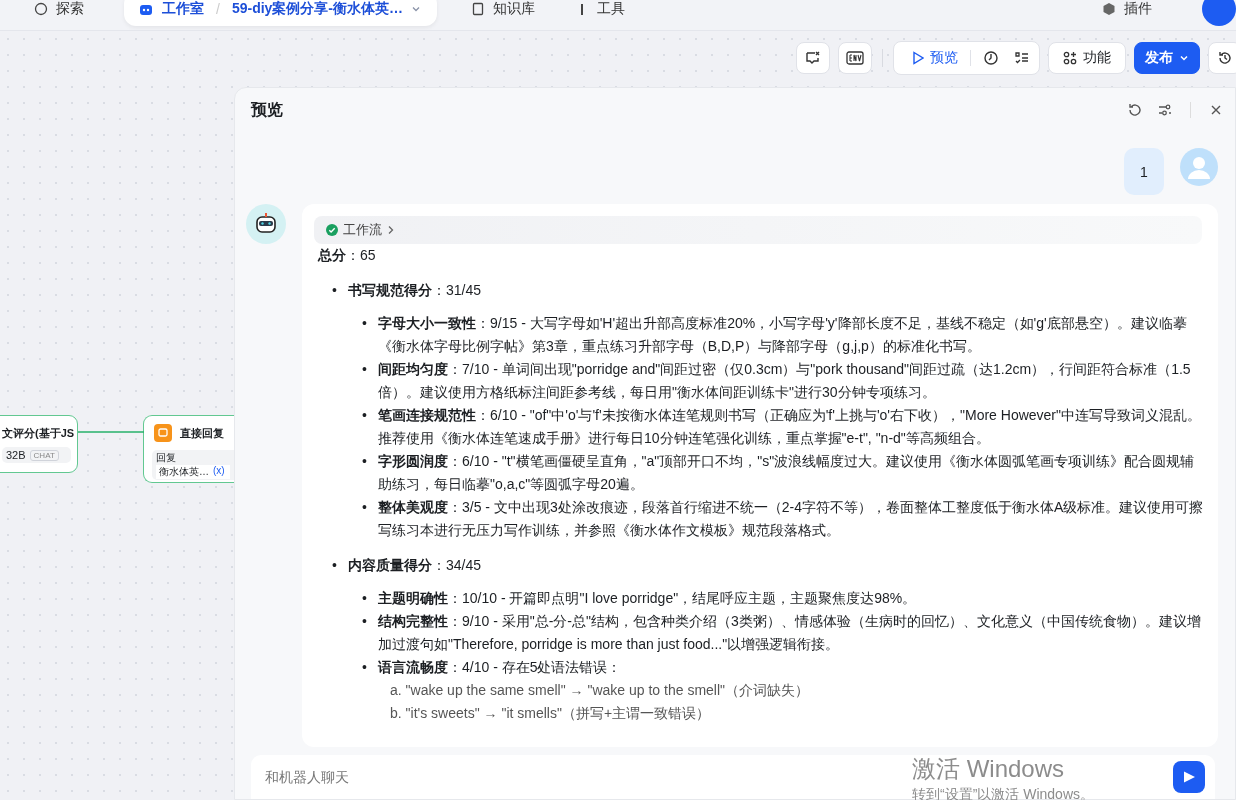 Image resolution: width=1236 pixels, height=800 pixels. What do you see at coordinates (791, 519) in the screenshot?
I see `criterion-text: 整体美观度：3/5 - 文中出现3处涂改痕迹，段落首行缩进不统一（2-4字符不等），卷面整体工整度低于衡水体A级标准。建议使用可擦写练习本进行无压力写作训练，并参照《衡水体作文模板》规范段落格式。` at bounding box center [791, 519].